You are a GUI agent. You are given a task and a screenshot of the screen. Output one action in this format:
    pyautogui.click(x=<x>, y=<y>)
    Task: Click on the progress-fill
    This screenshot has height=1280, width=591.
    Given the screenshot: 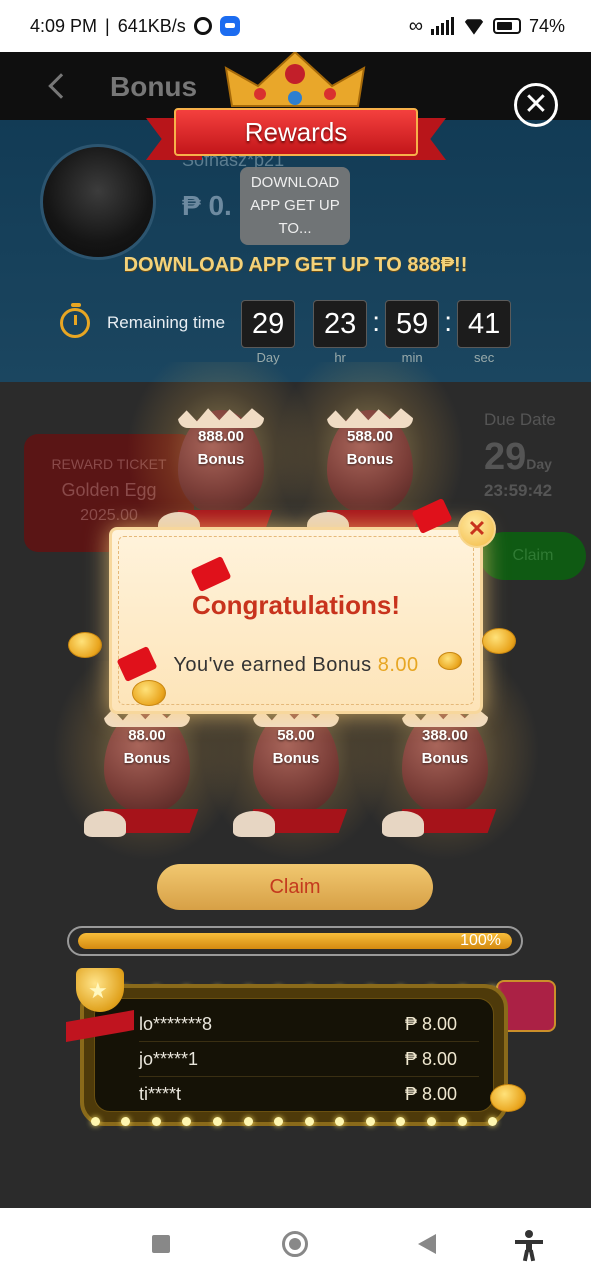 What is the action you would take?
    pyautogui.click(x=295, y=941)
    